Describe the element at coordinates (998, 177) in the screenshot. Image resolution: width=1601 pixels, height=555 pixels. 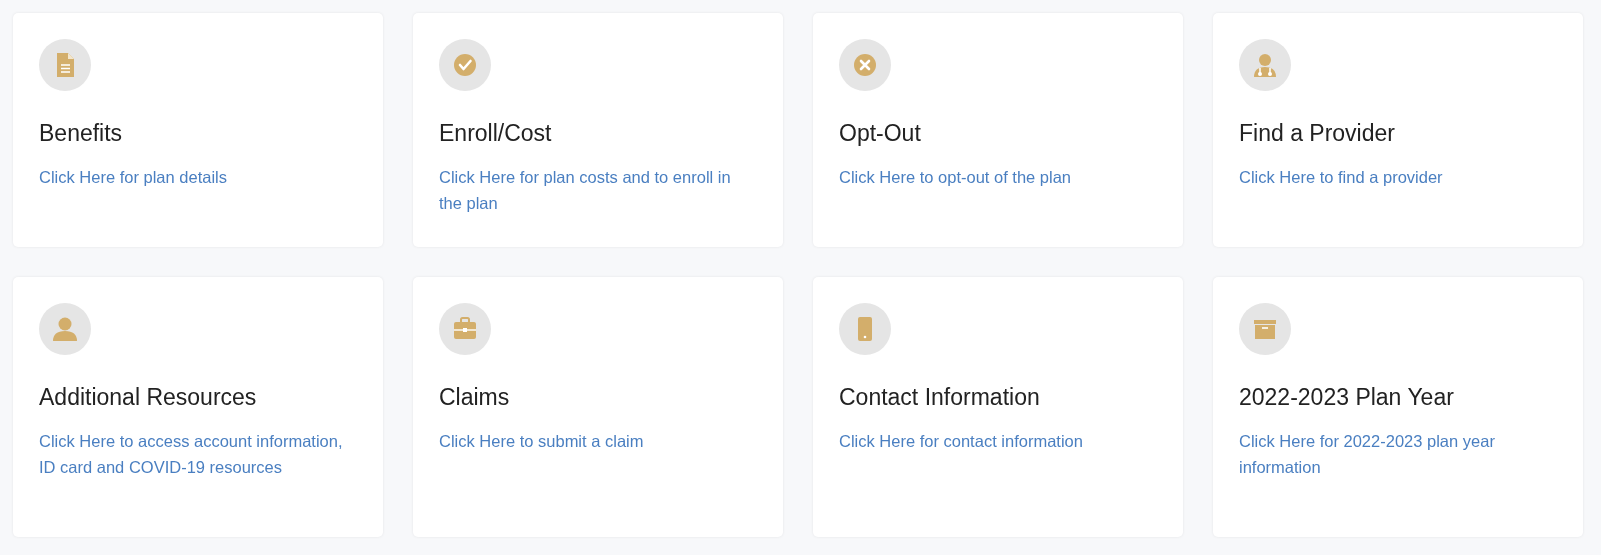
I see `card-link: Click Here to opt-out of the plan` at that location.